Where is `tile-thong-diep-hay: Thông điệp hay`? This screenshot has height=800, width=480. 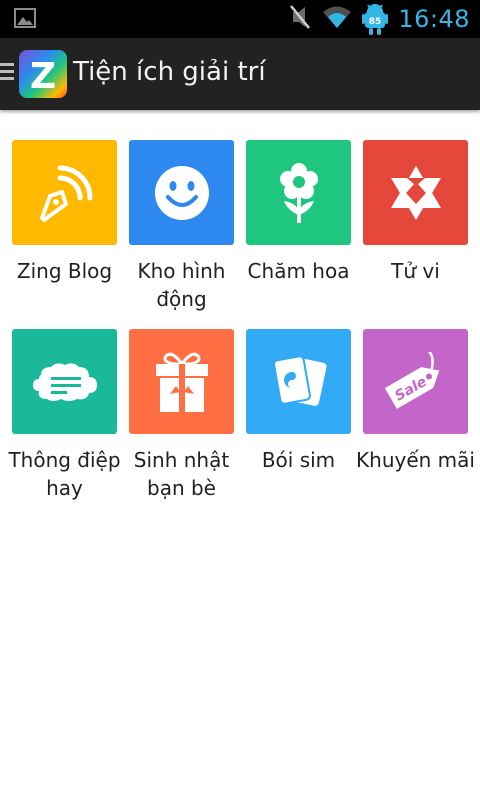 tile-thong-diep-hay: Thông điệp hay is located at coordinates (64, 415).